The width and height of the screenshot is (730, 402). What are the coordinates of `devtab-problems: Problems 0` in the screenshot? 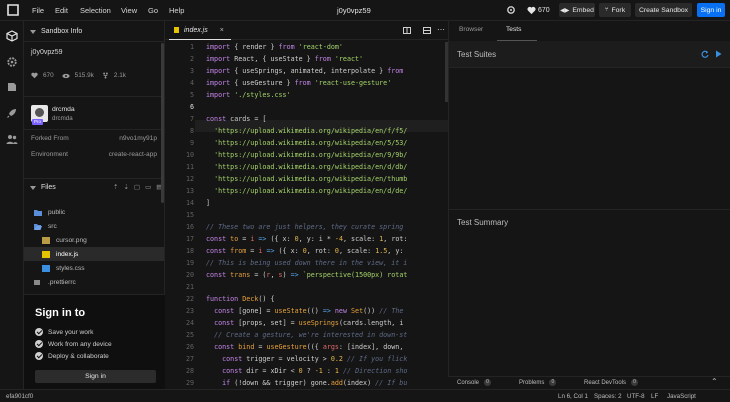 It's located at (538, 382).